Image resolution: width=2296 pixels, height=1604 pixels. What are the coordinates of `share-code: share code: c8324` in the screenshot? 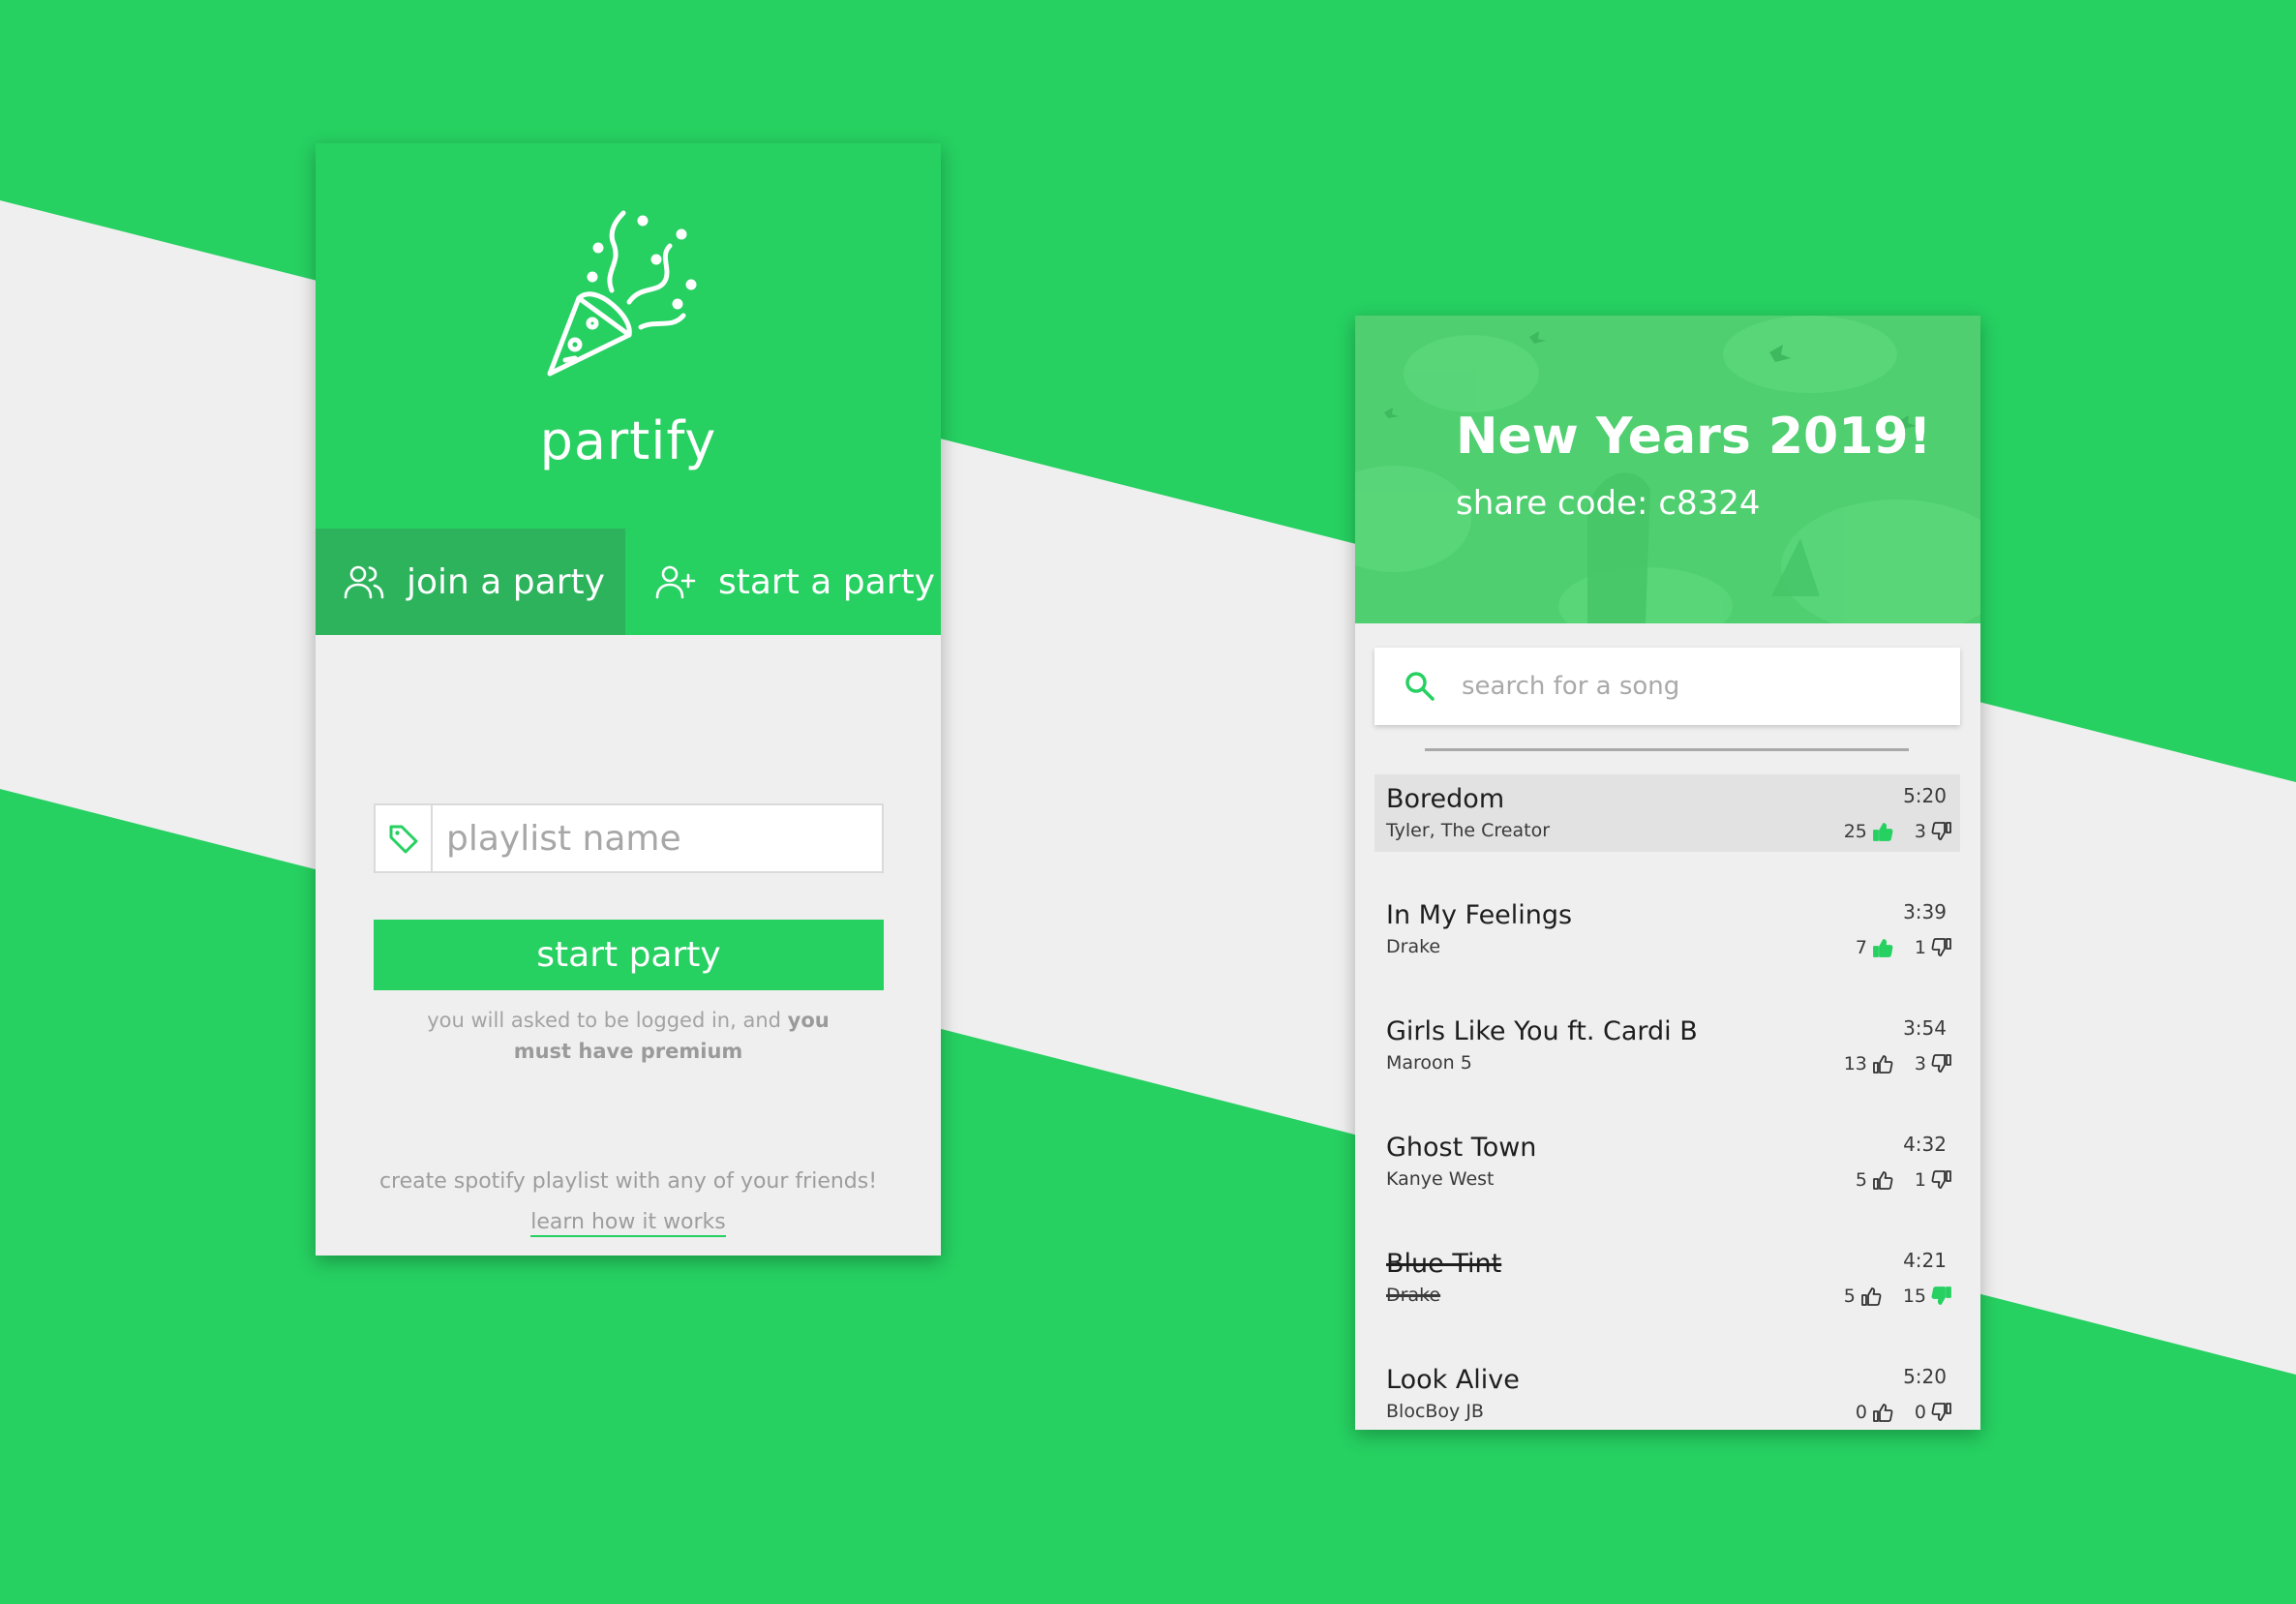 It's located at (1609, 503).